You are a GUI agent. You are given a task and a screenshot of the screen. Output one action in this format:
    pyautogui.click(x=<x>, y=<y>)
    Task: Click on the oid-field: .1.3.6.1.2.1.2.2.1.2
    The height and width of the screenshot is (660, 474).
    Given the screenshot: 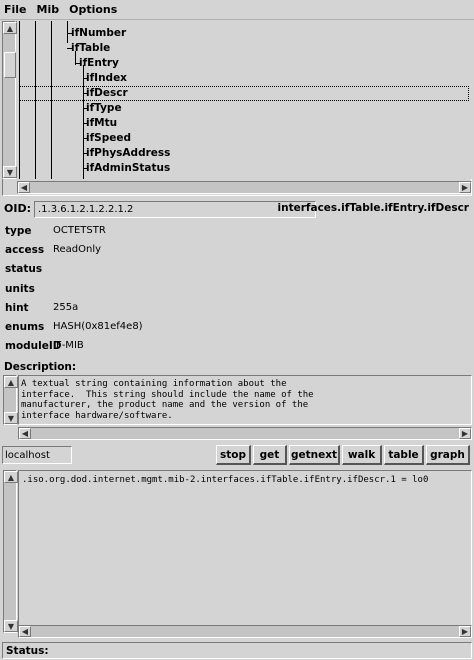 What is the action you would take?
    pyautogui.click(x=175, y=209)
    